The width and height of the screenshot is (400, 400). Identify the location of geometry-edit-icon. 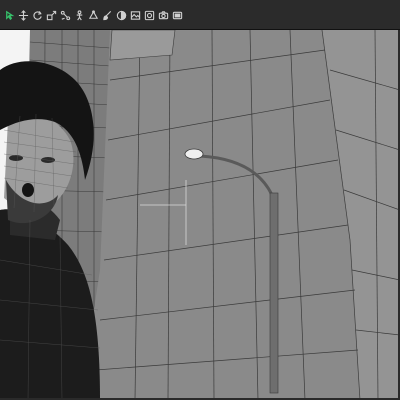
(93, 15).